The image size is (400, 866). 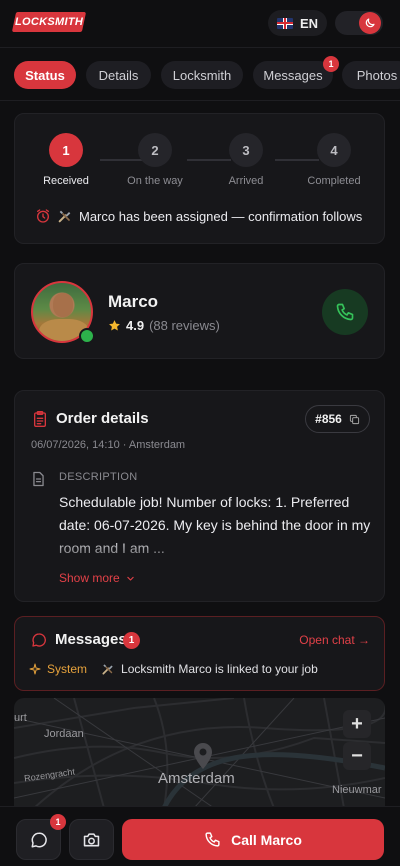 What do you see at coordinates (309, 23) in the screenshot?
I see `language-label: EN` at bounding box center [309, 23].